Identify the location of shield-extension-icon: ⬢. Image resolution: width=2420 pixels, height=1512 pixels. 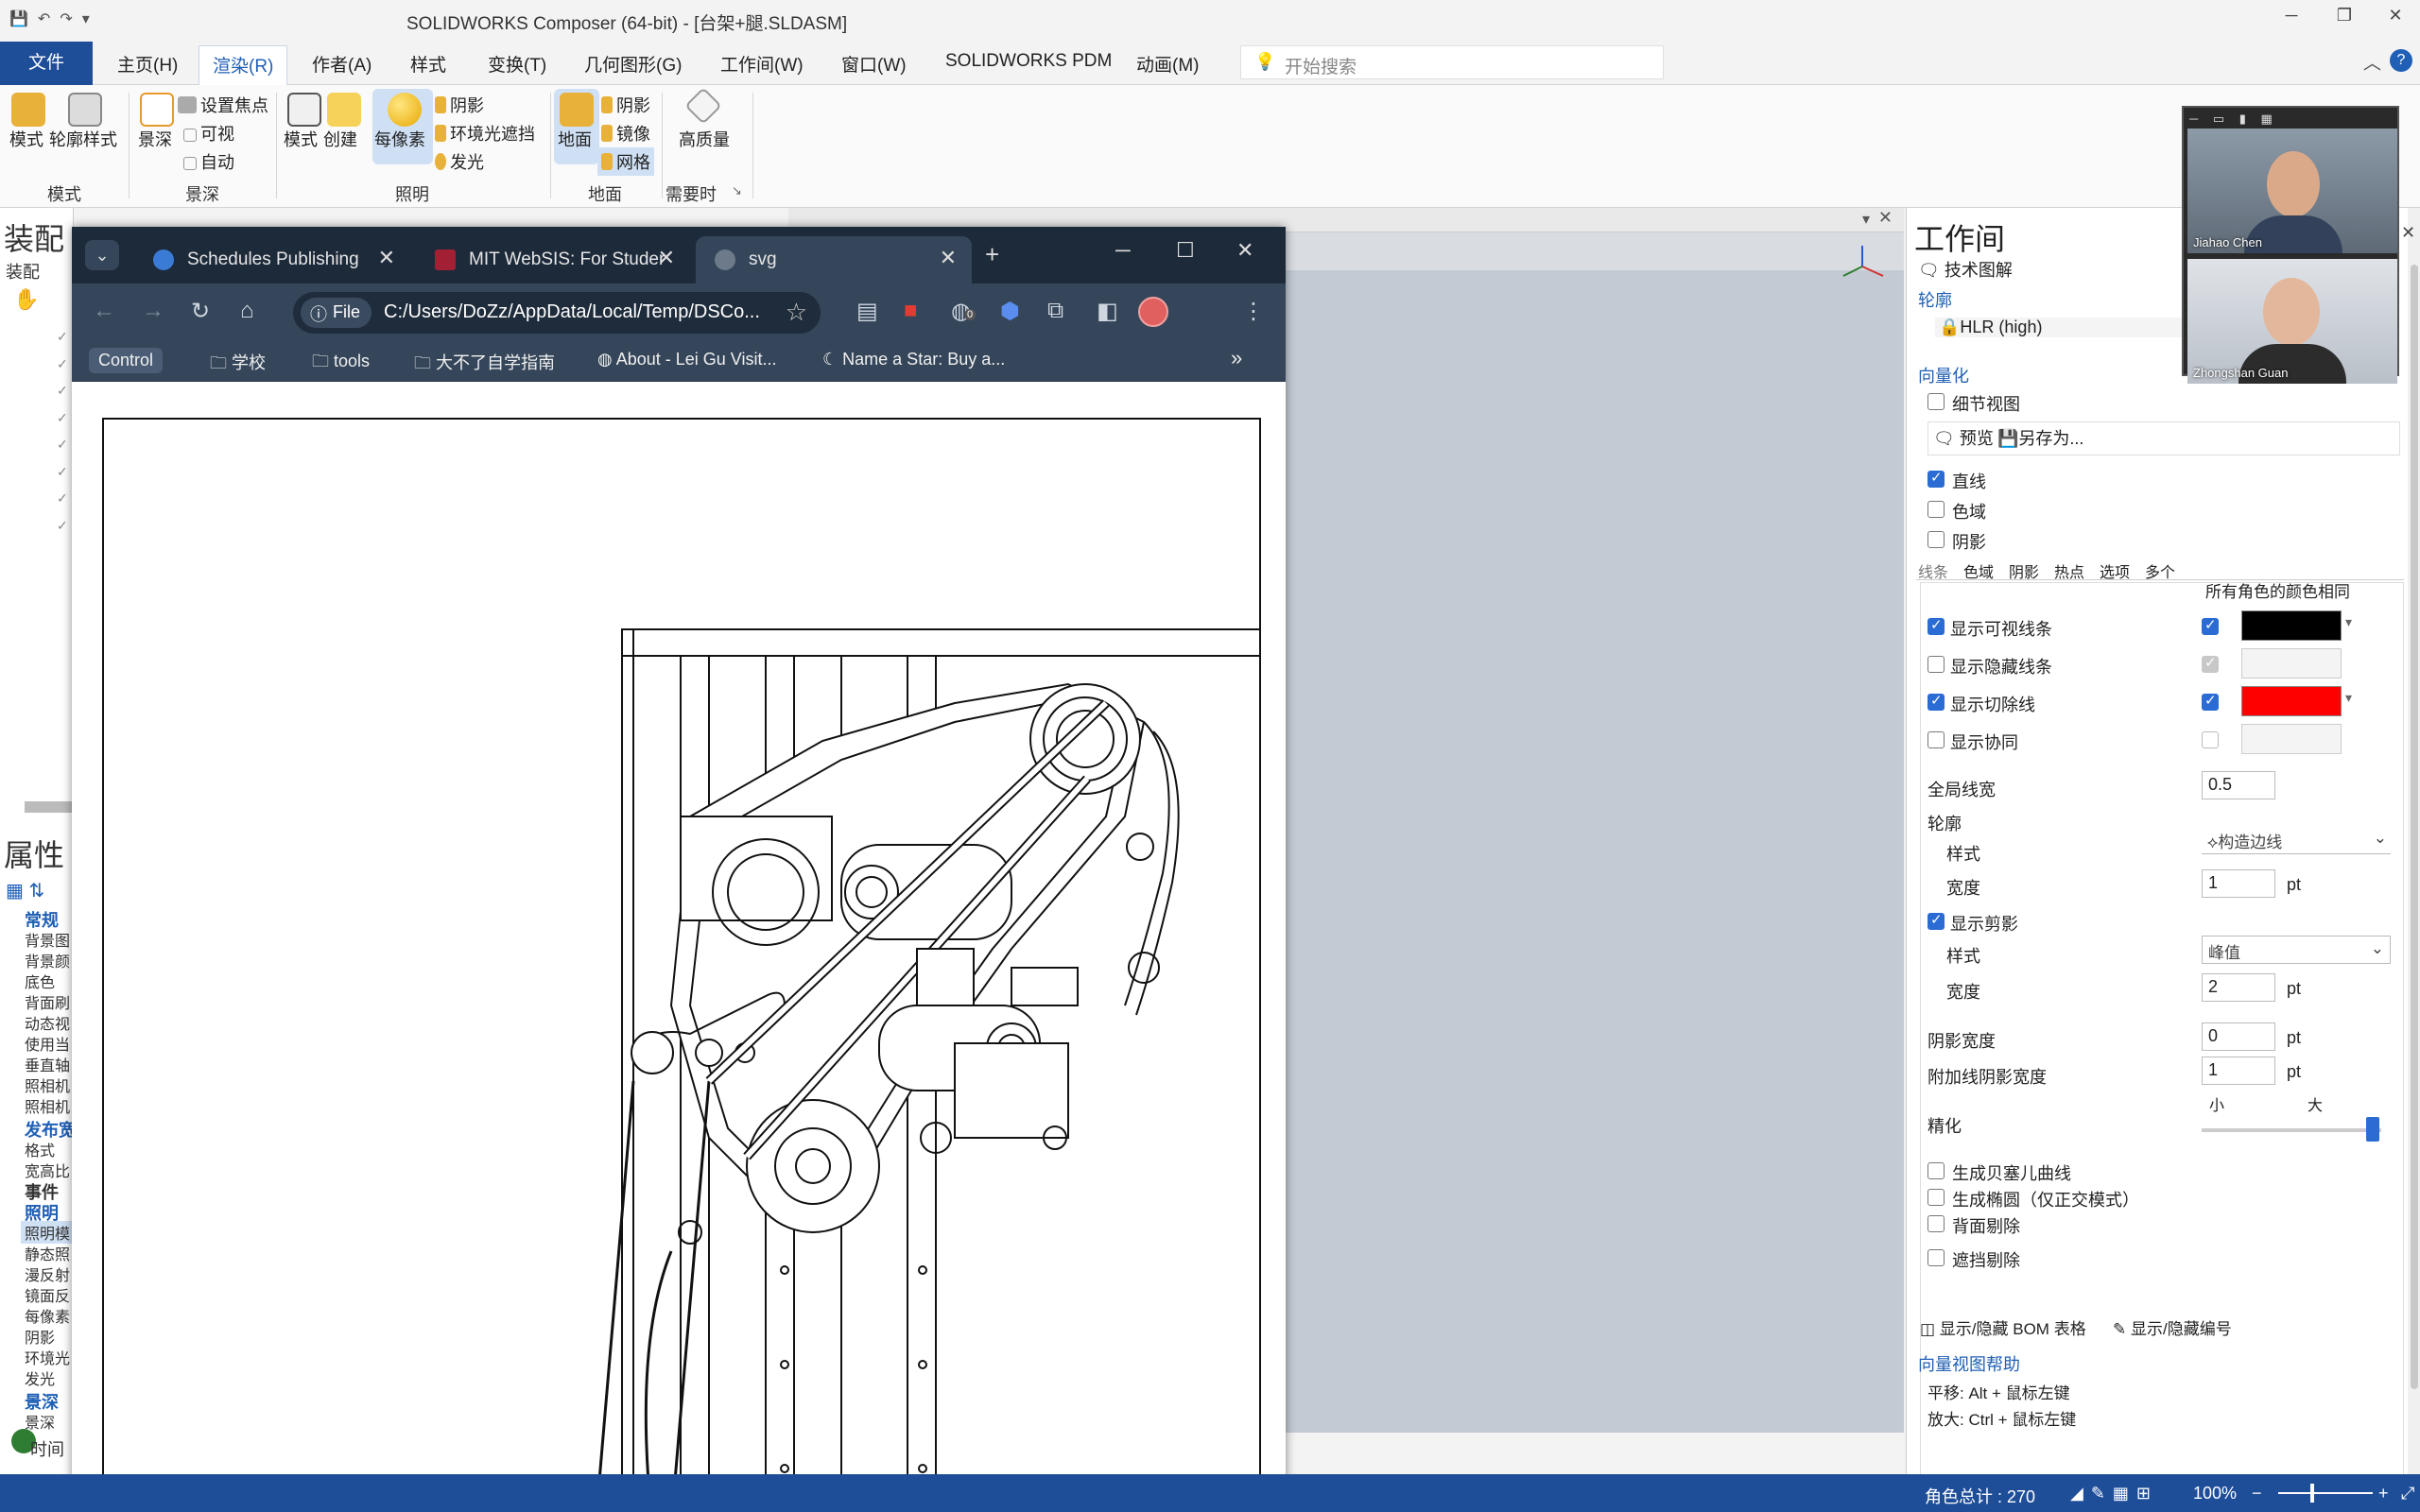
(1010, 311).